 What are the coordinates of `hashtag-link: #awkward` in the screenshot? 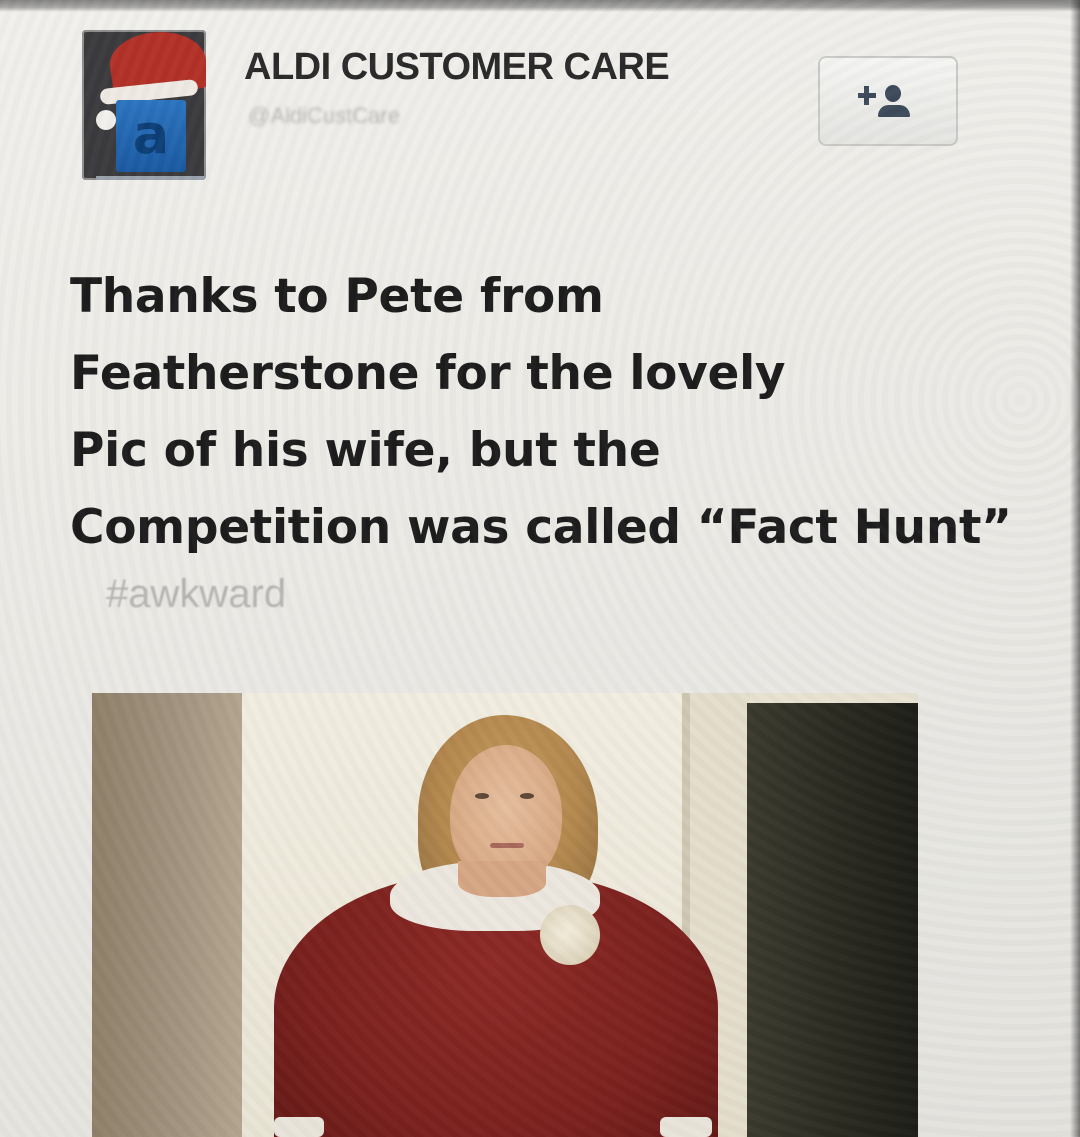 It's located at (196, 594).